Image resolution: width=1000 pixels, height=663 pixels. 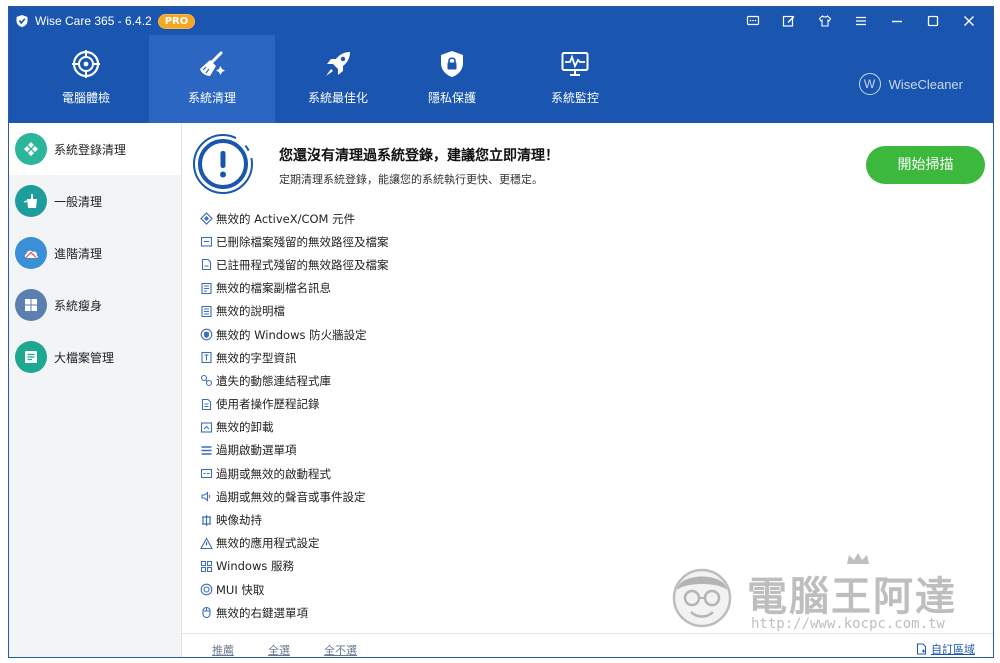 What do you see at coordinates (550, 241) in the screenshot?
I see `list-item: 已刪除檔案殘留的無效路徑及檔案` at bounding box center [550, 241].